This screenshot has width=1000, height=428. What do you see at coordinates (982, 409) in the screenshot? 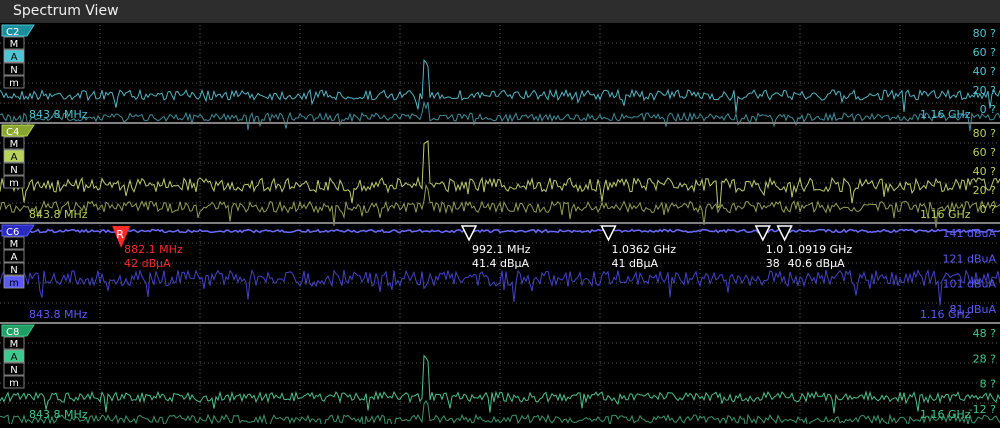
I see `scale-label: -12 ?` at bounding box center [982, 409].